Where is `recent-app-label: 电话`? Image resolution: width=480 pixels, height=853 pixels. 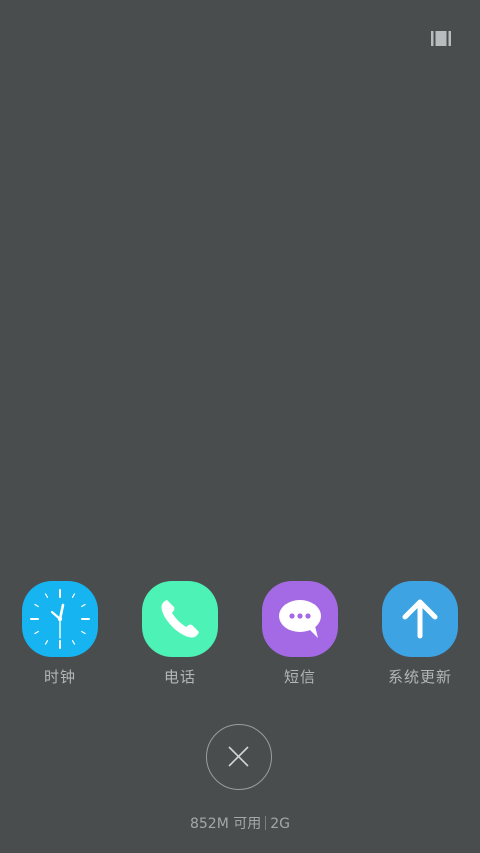 recent-app-label: 电话 is located at coordinates (179, 677).